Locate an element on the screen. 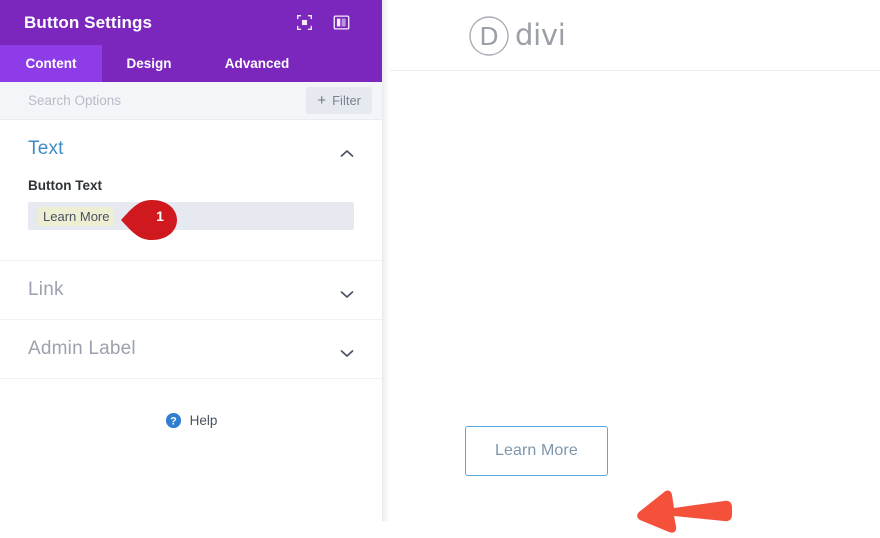 The width and height of the screenshot is (880, 538). section-link-title: Link is located at coordinates (46, 289).